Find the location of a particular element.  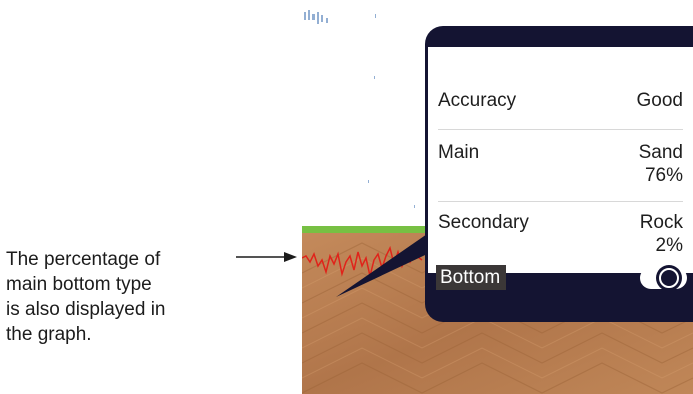

accuracy-label: Accuracy is located at coordinates (477, 100).